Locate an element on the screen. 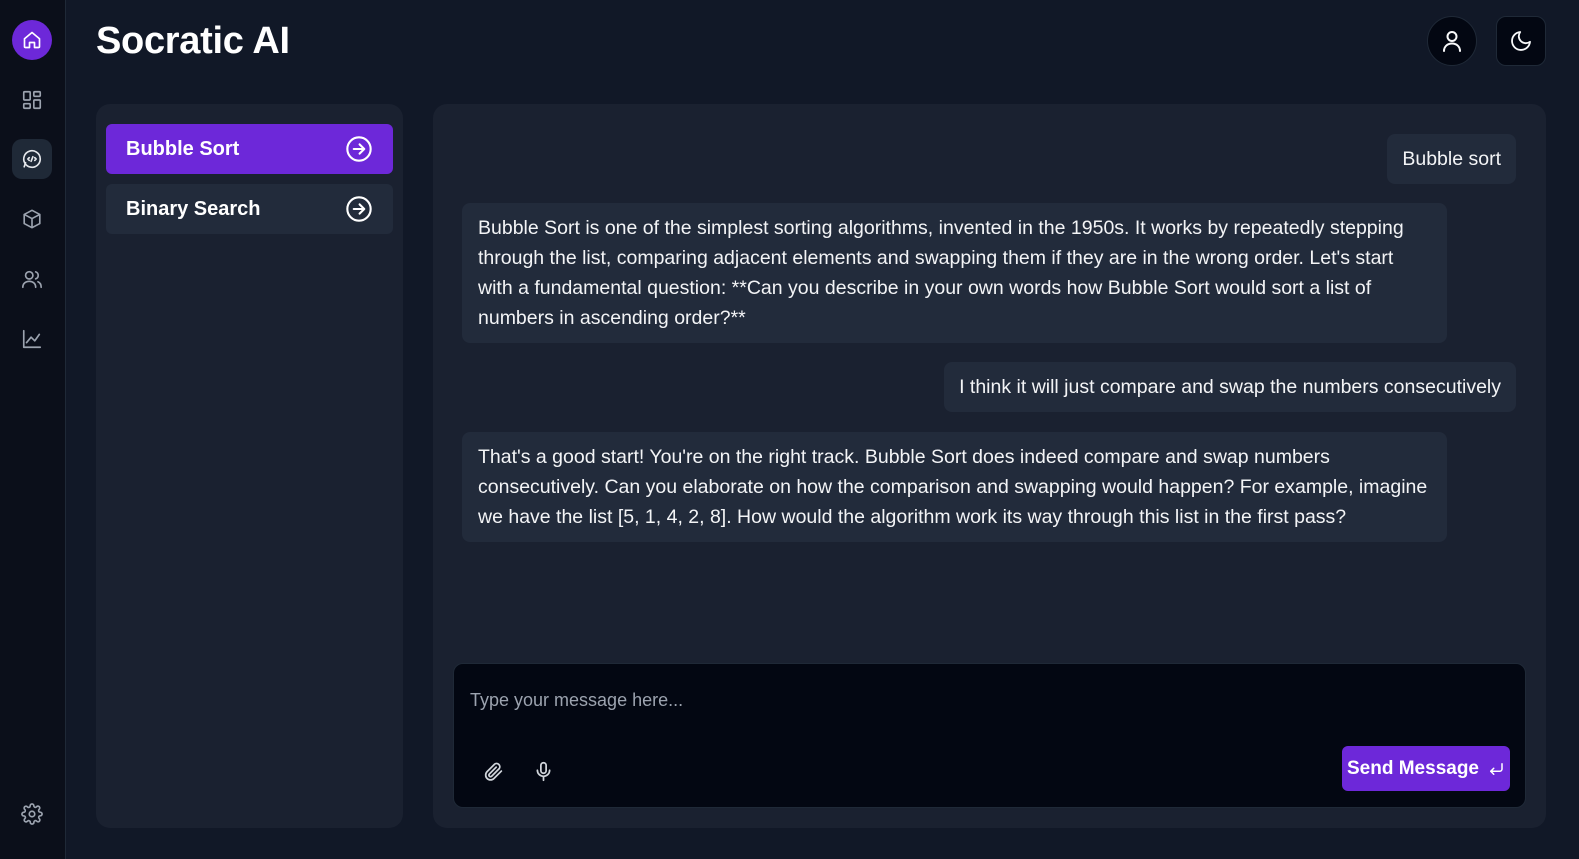 Image resolution: width=1579 pixels, height=859 pixels. send-message-label: Send Message is located at coordinates (1413, 768).